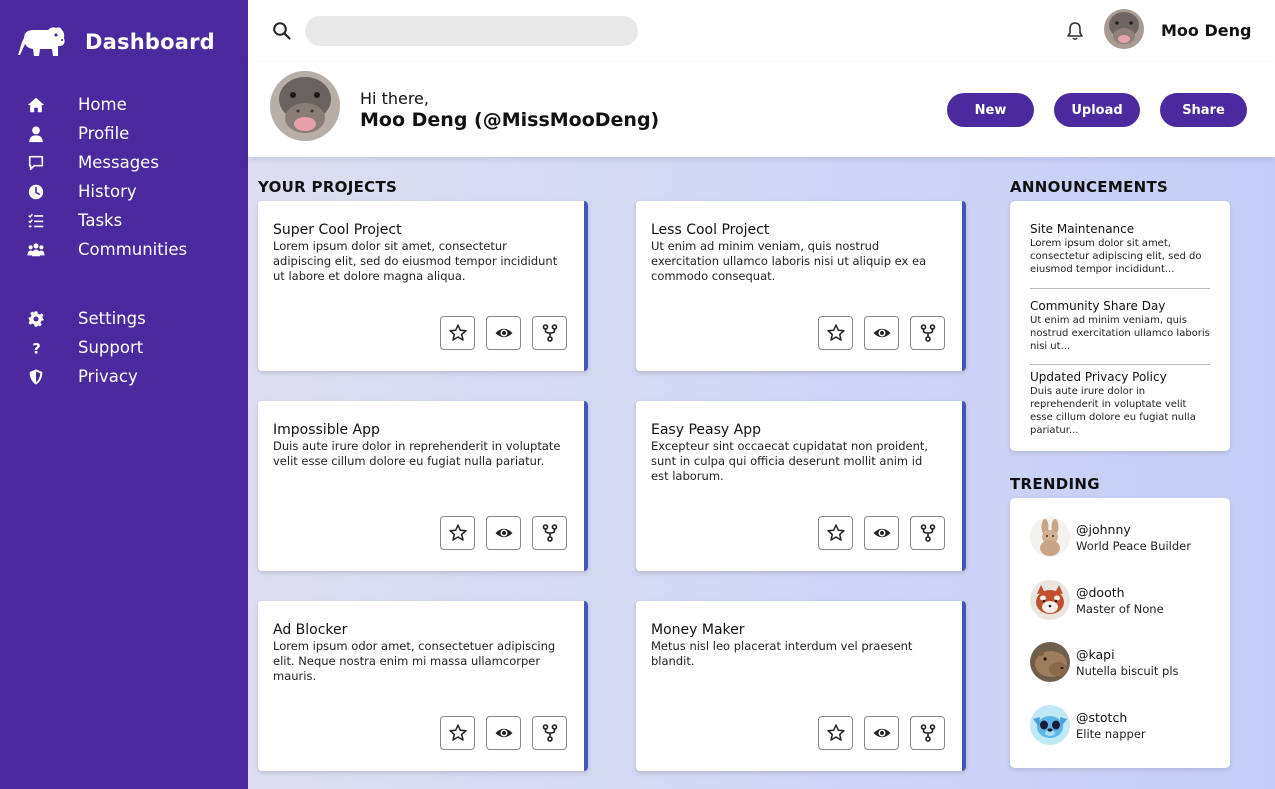 Image resolution: width=1275 pixels, height=789 pixels. Describe the element at coordinates (106, 104) in the screenshot. I see `nav-item-home: Home` at that location.